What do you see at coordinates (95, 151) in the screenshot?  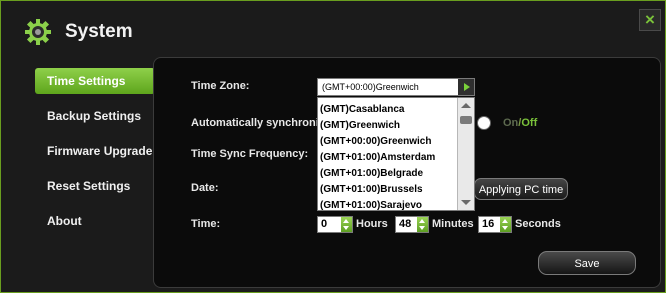 I see `sidebar-item-firmware-upgrade: Firmware Upgrade` at bounding box center [95, 151].